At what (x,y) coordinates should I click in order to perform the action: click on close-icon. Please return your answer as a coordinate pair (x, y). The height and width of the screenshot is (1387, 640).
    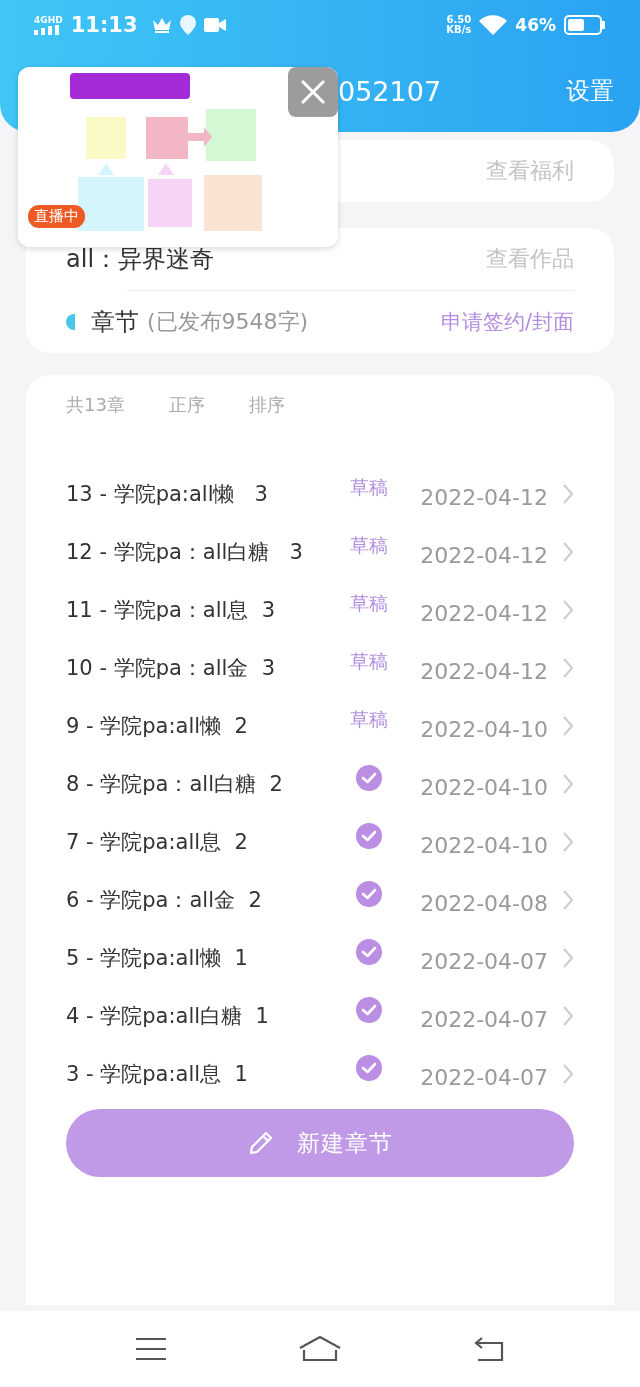
    Looking at the image, I should click on (313, 92).